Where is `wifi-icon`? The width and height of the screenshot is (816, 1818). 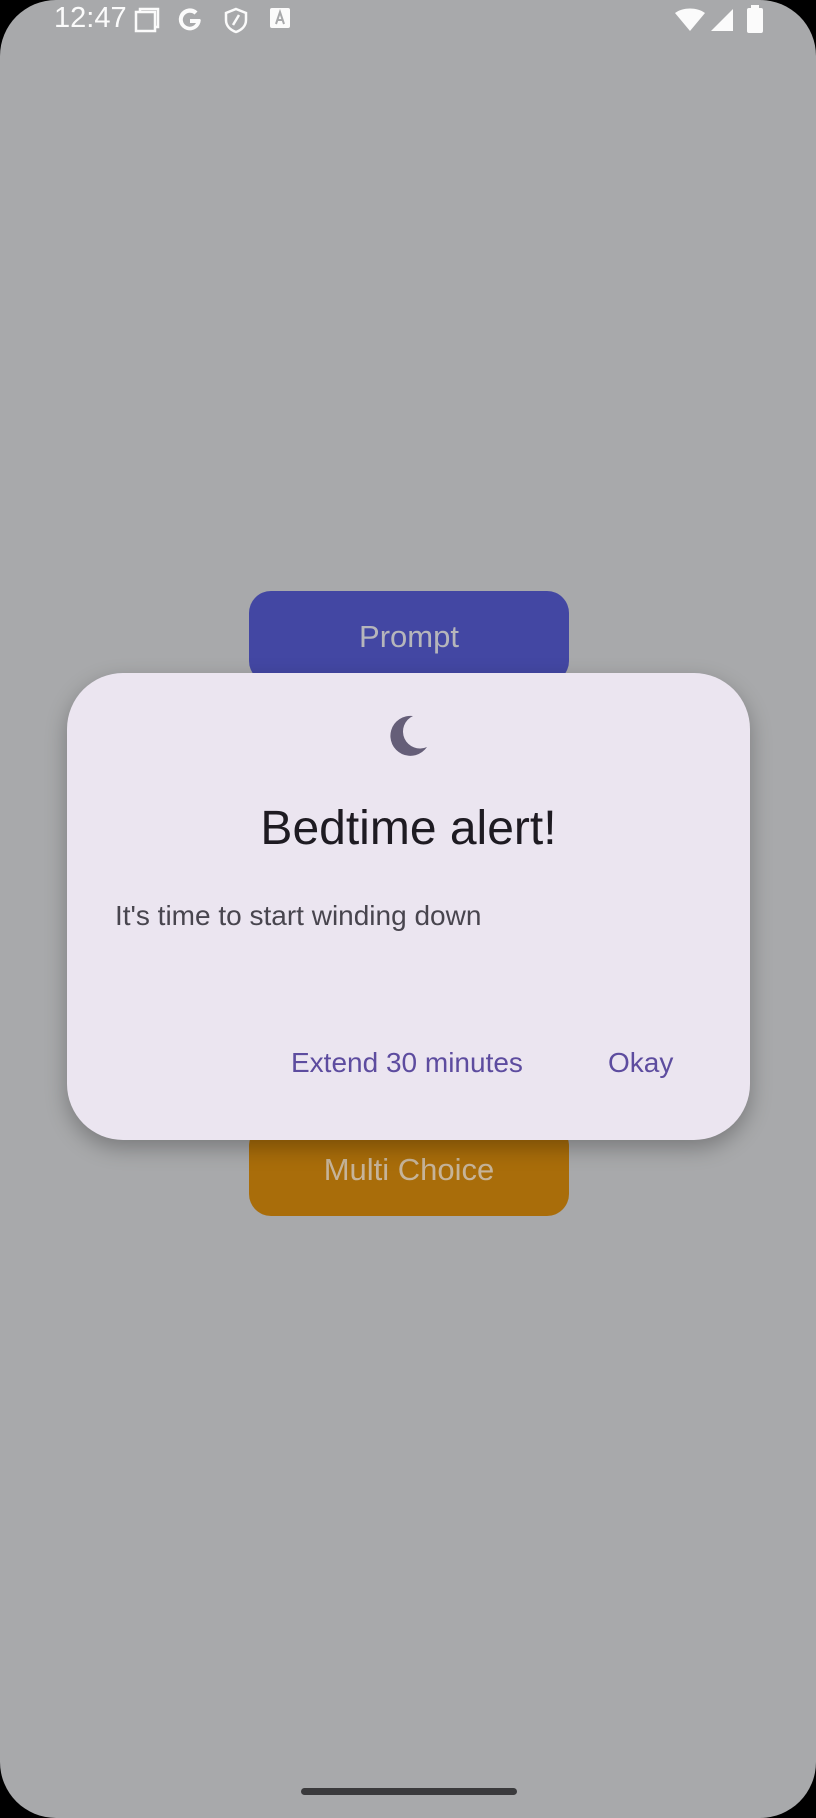
wifi-icon is located at coordinates (690, 22).